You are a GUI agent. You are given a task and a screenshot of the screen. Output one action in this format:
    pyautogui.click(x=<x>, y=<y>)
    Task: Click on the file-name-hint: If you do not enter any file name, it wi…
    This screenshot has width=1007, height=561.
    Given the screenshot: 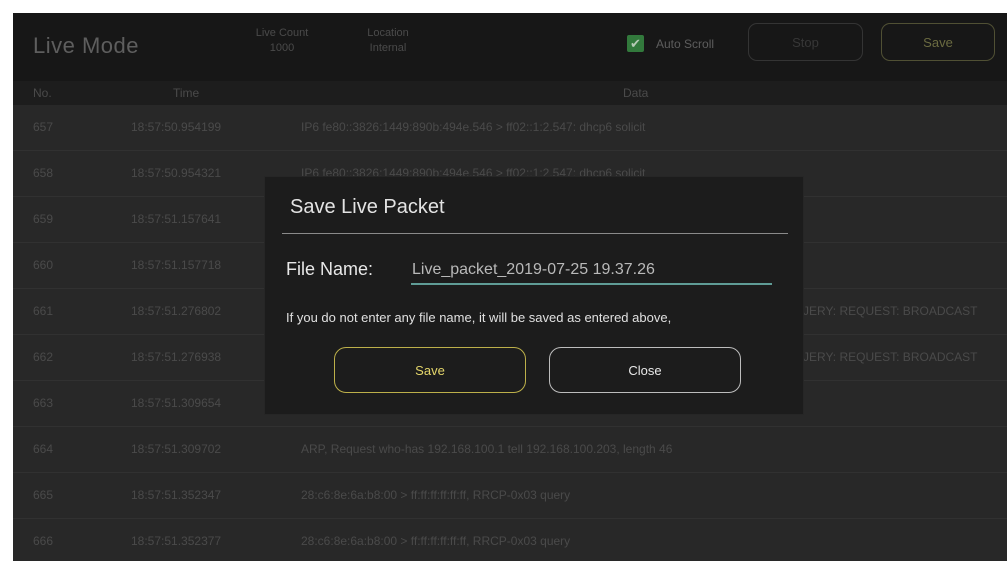 What is the action you would take?
    pyautogui.click(x=479, y=317)
    